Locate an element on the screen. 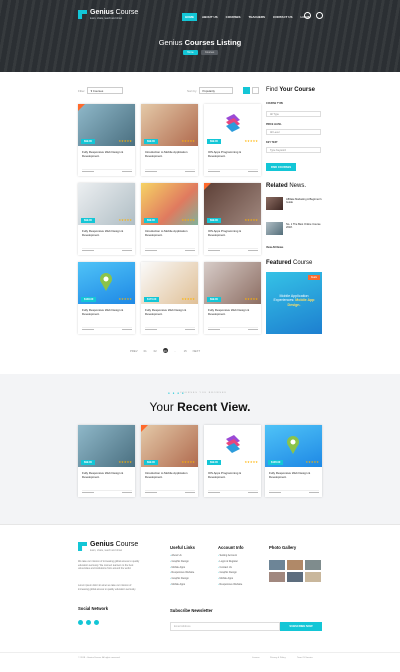 This screenshot has width=400, height=672. nav-about: ABOUT US is located at coordinates (210, 17).